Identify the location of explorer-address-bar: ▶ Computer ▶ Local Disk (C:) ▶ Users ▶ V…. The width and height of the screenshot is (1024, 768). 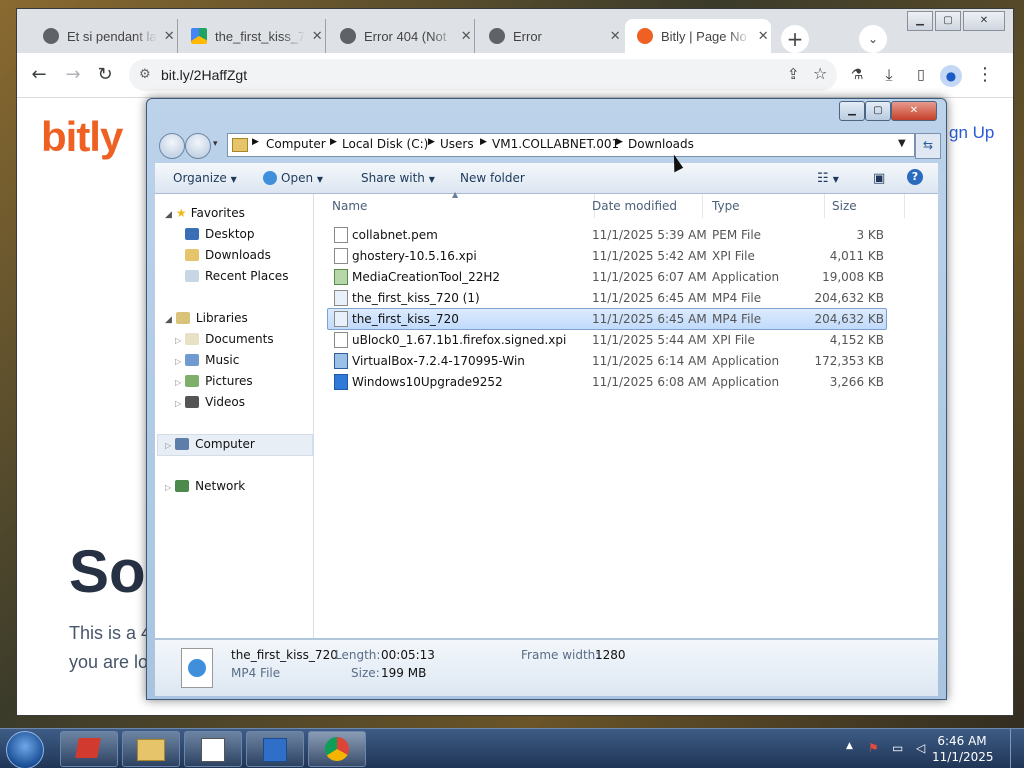
(571, 145).